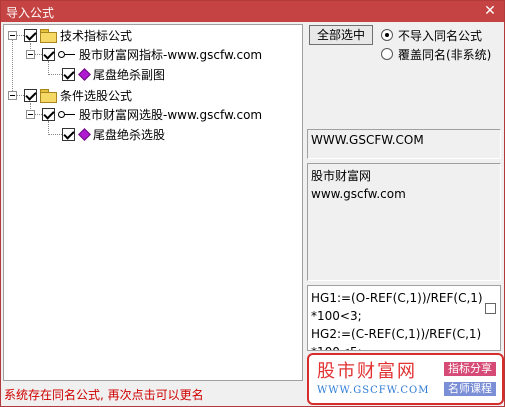 Image resolution: width=505 pixels, height=407 pixels. What do you see at coordinates (30, 95) in the screenshot?
I see `group-2-checkbox` at bounding box center [30, 95].